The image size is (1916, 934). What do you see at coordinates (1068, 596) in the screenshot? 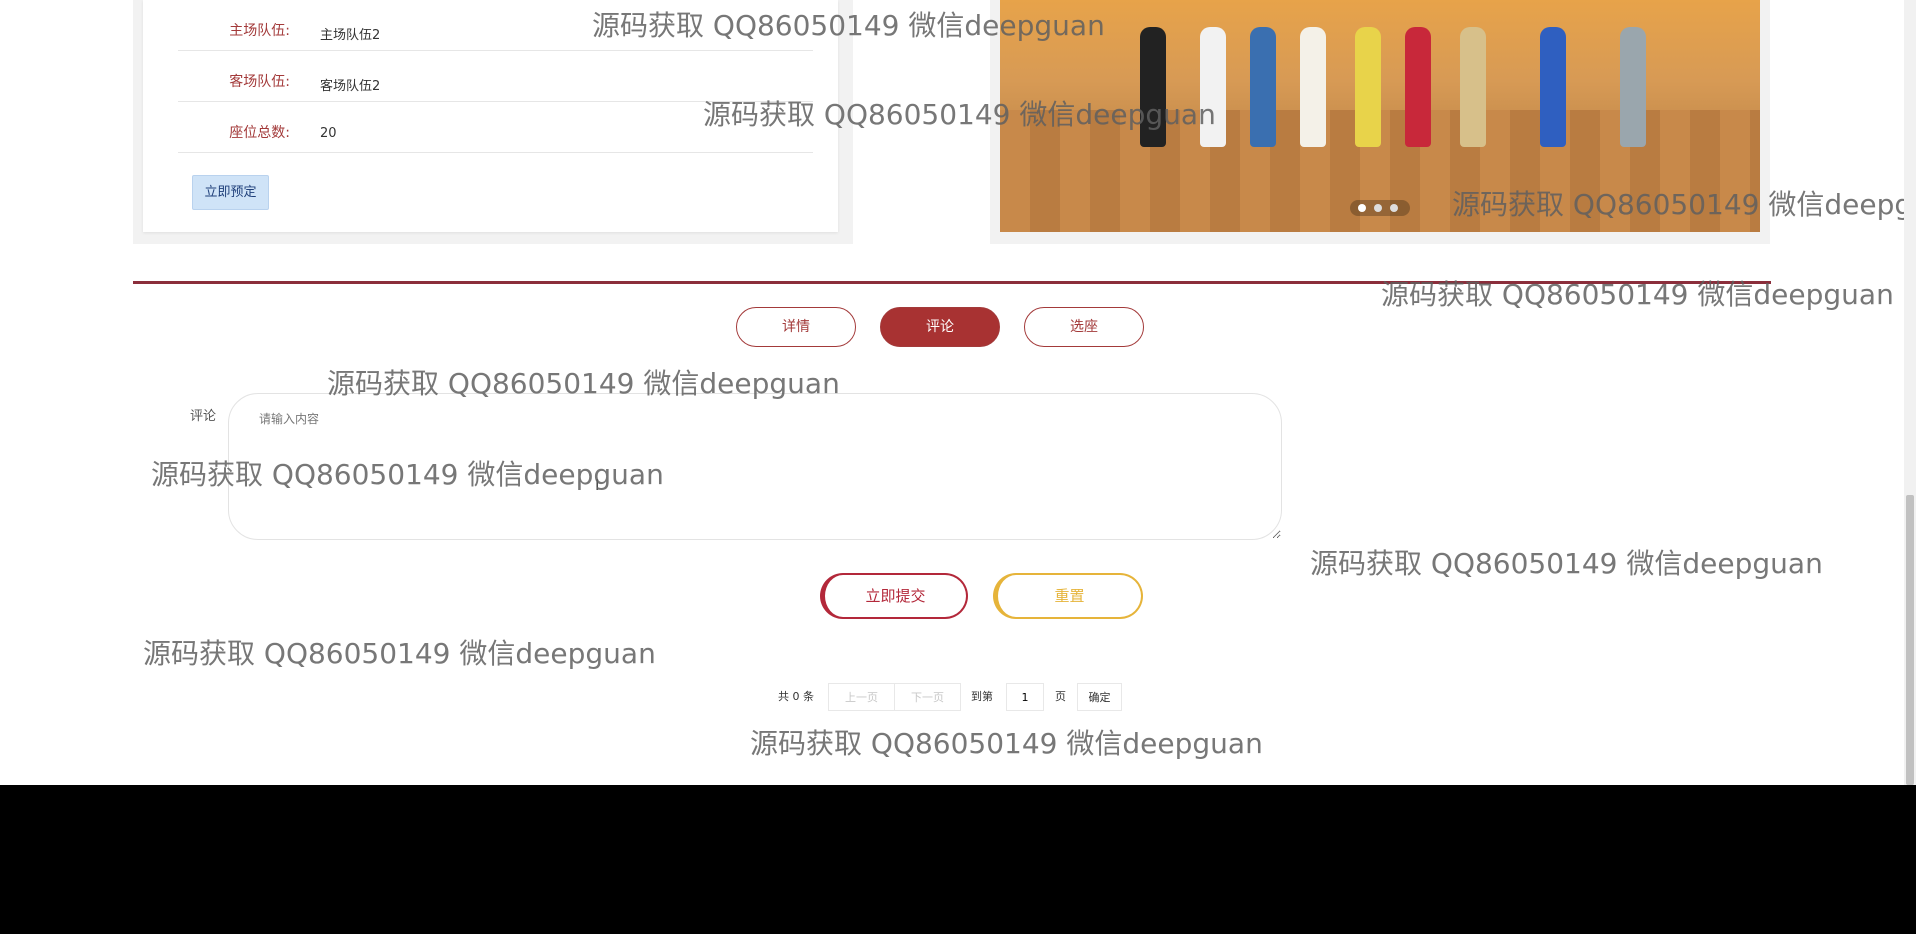
I see `reset-button: 重置` at bounding box center [1068, 596].